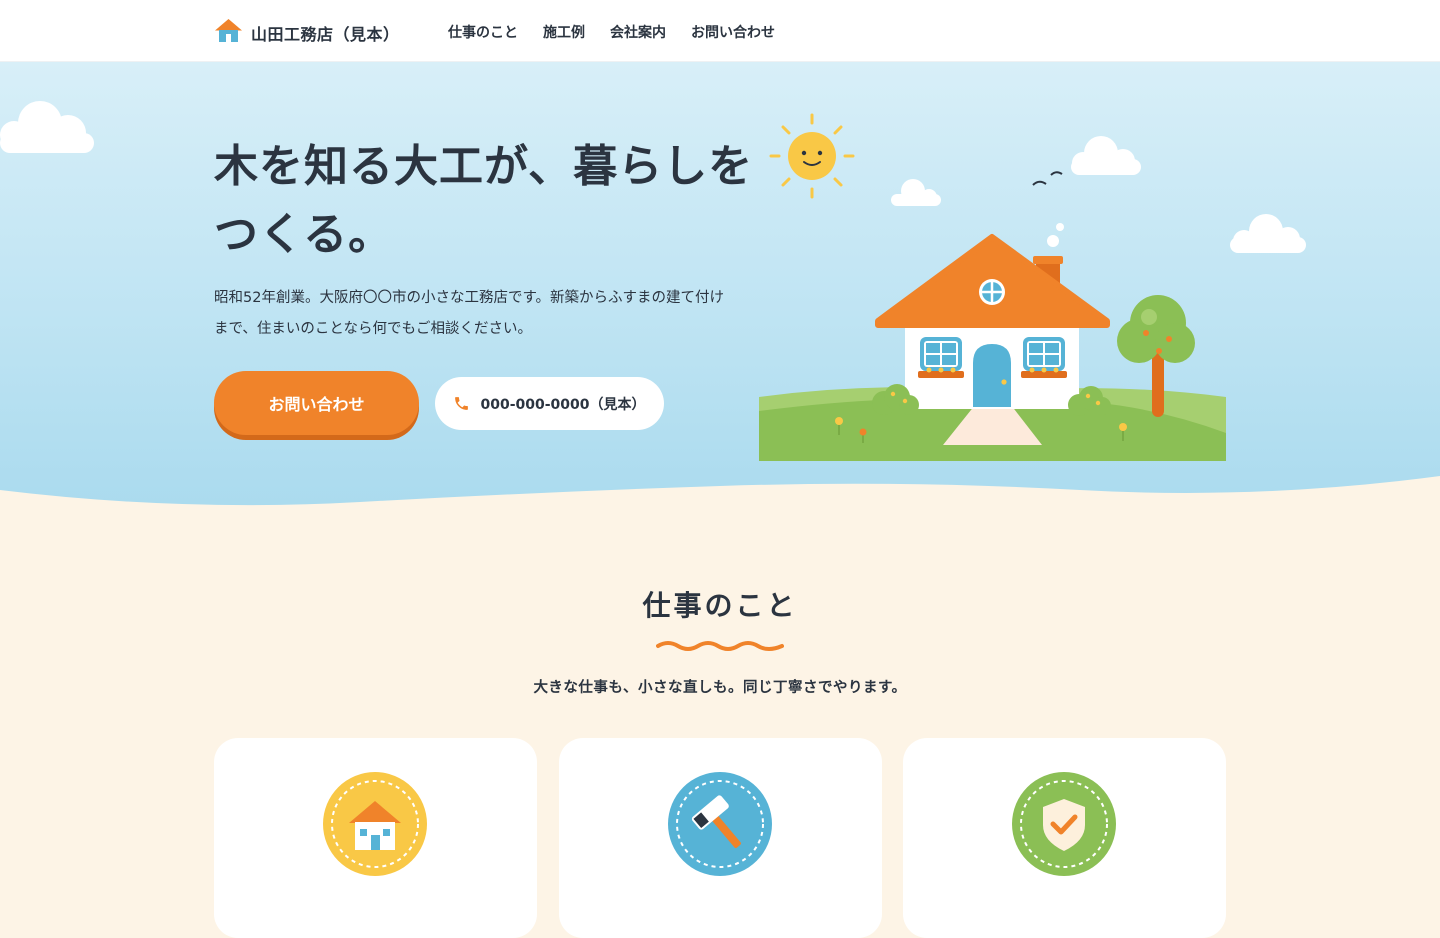 This screenshot has height=938, width=1440. Describe the element at coordinates (563, 404) in the screenshot. I see `phone-number: 000-000-0000（見本）` at that location.